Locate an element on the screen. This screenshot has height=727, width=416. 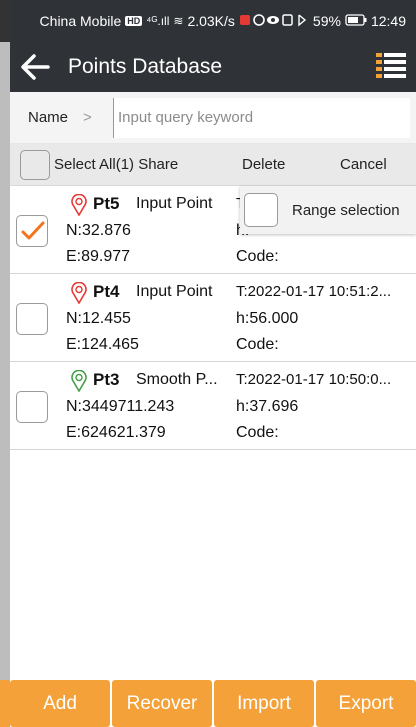
background-window-button is located at coordinates (5, 703).